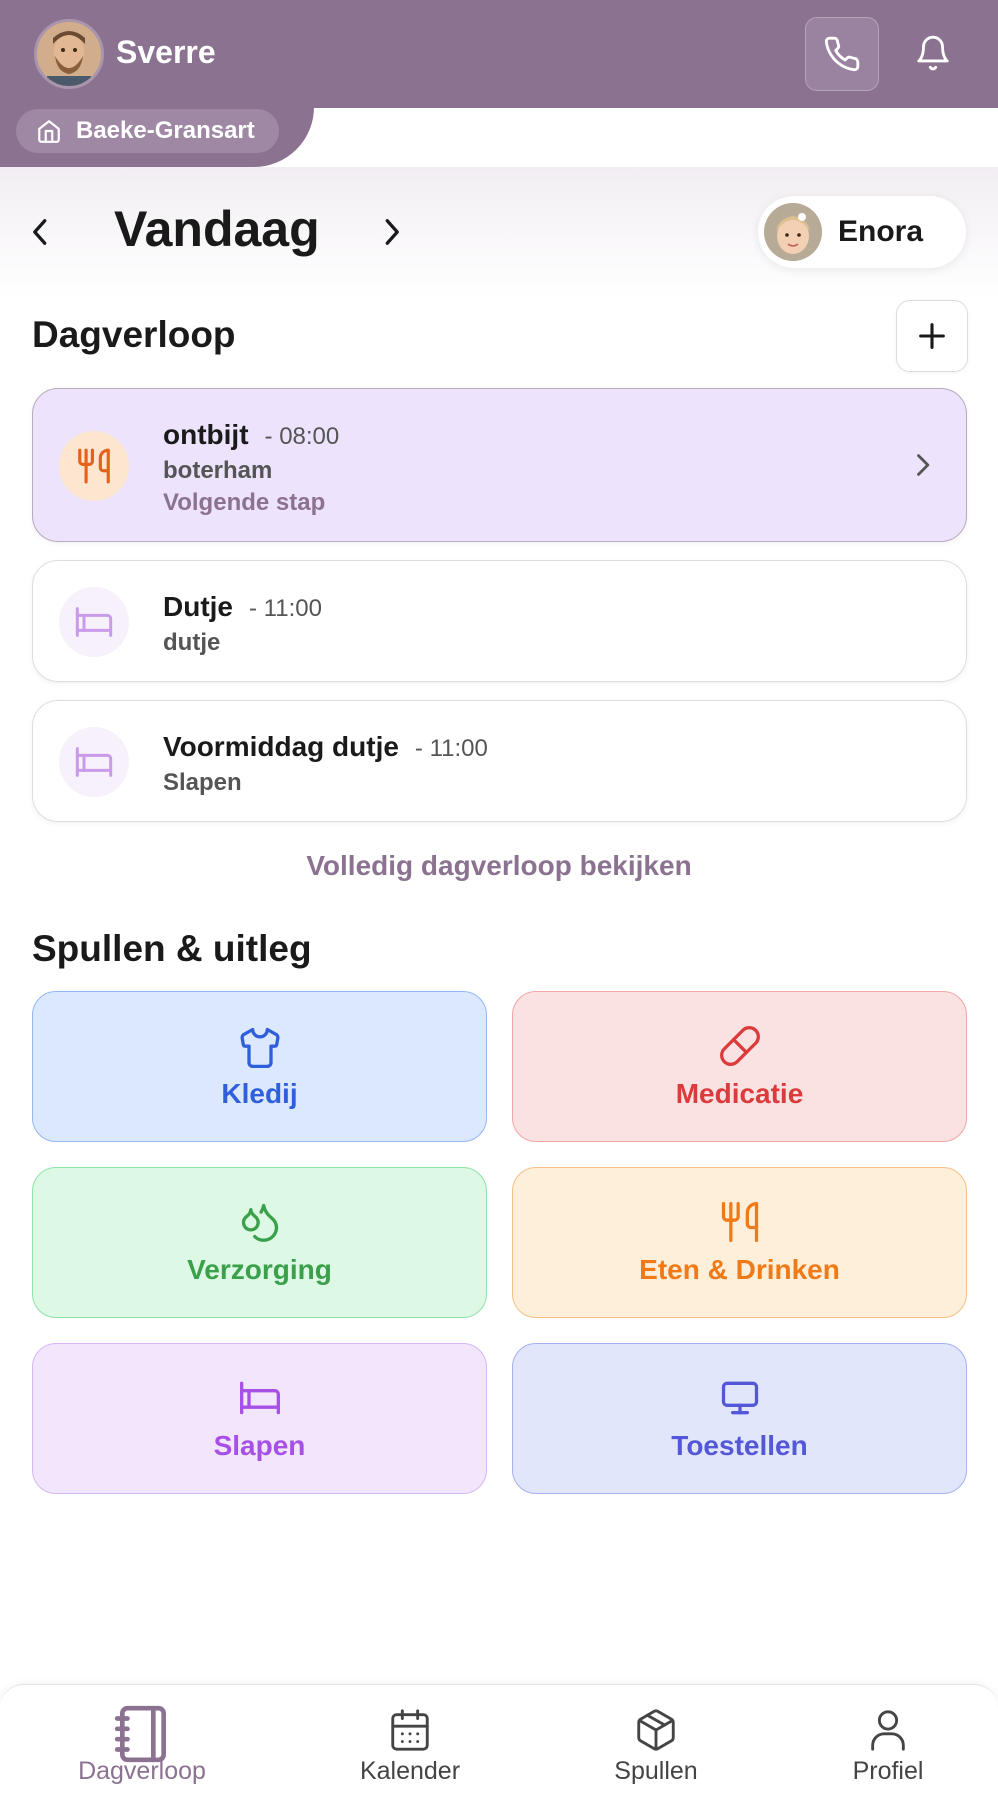 Image resolution: width=998 pixels, height=1802 pixels. What do you see at coordinates (499, 621) in the screenshot?
I see `timeline-item: Dutje - 11:00 dutje` at bounding box center [499, 621].